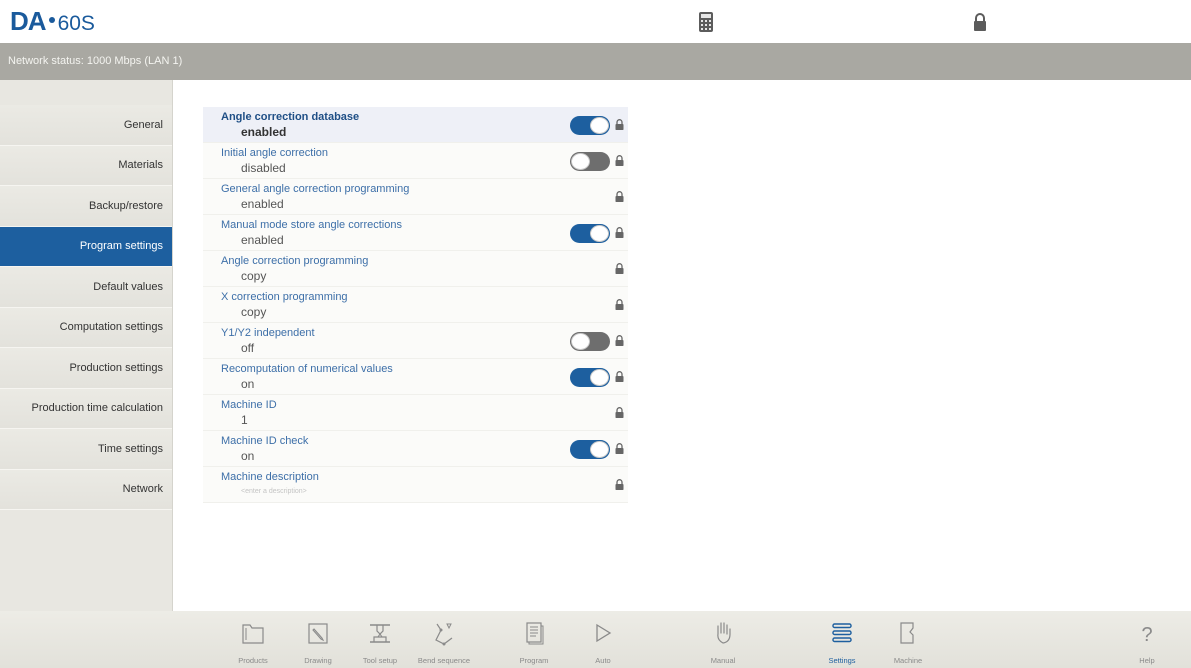 The width and height of the screenshot is (1191, 668). I want to click on calculator-icon, so click(706, 22).